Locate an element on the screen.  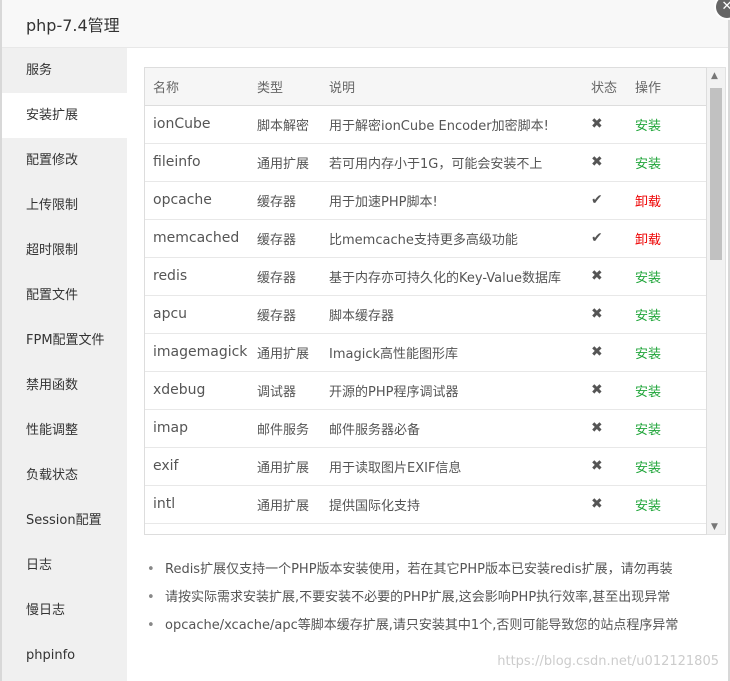
sidebar-item-fpm-config: FPM配置文件 is located at coordinates (64, 340).